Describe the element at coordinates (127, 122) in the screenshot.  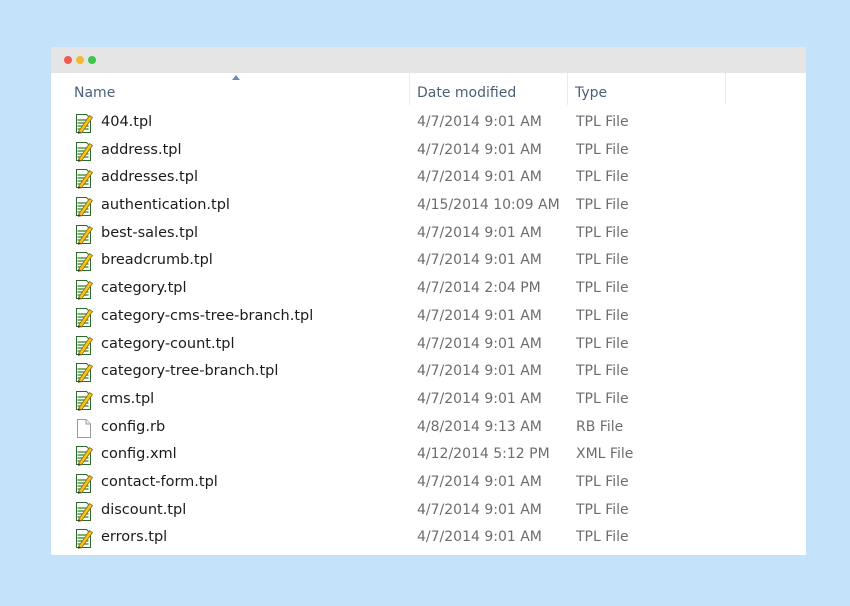
I see `file-name: 404.tpl` at that location.